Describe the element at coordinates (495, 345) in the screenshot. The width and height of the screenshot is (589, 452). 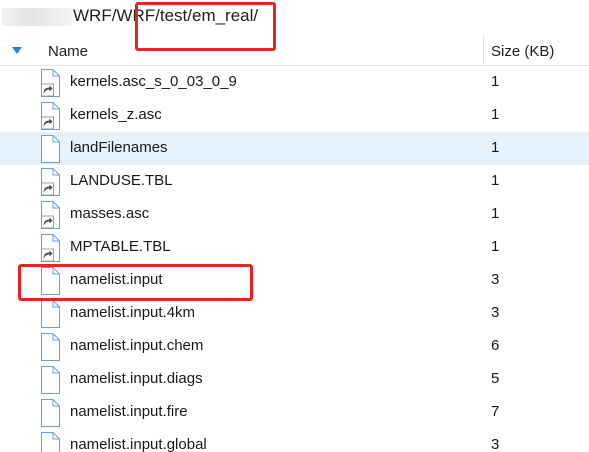
I see `file-size: 6` at that location.